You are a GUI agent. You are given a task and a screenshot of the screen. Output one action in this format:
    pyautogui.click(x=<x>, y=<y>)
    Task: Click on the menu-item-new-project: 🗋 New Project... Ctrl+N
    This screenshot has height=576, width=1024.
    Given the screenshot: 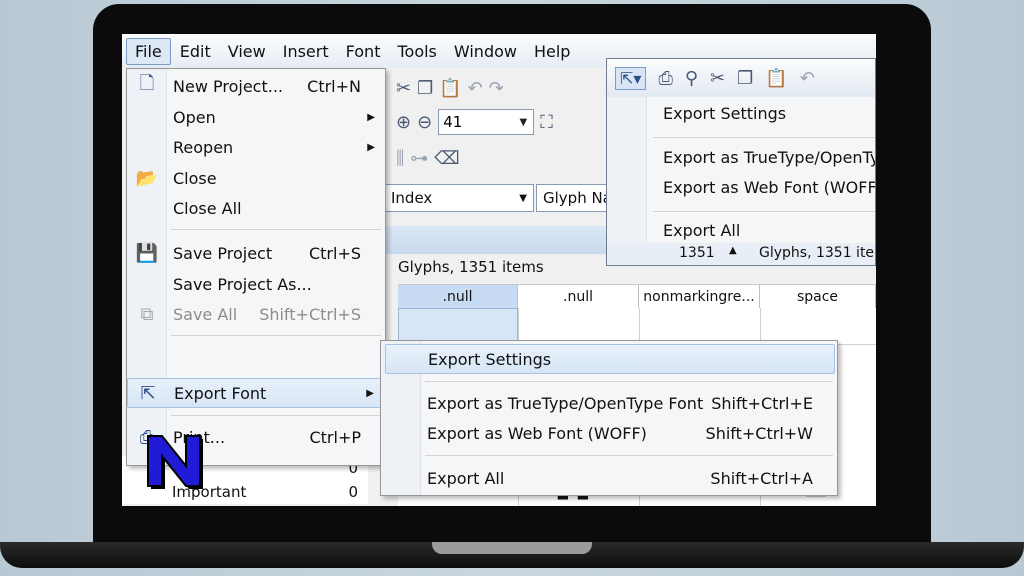 What is the action you would take?
    pyautogui.click(x=256, y=86)
    